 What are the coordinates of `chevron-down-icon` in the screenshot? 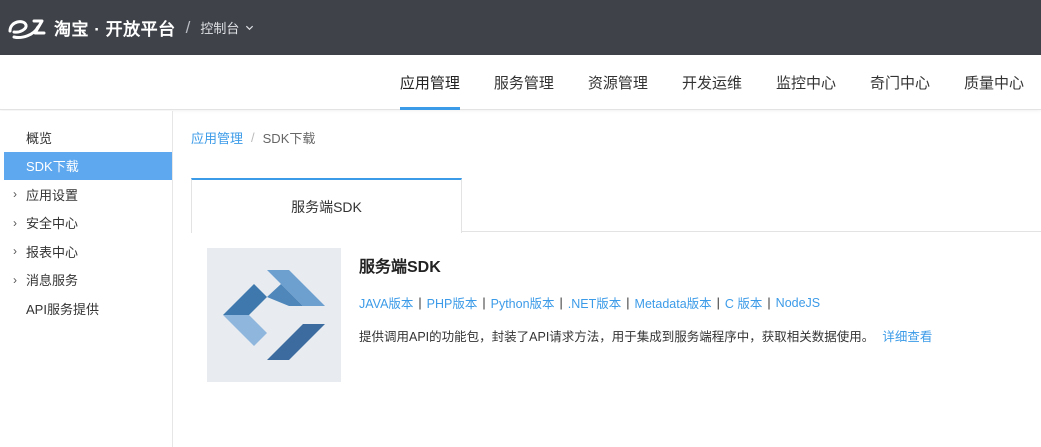 It's located at (250, 28).